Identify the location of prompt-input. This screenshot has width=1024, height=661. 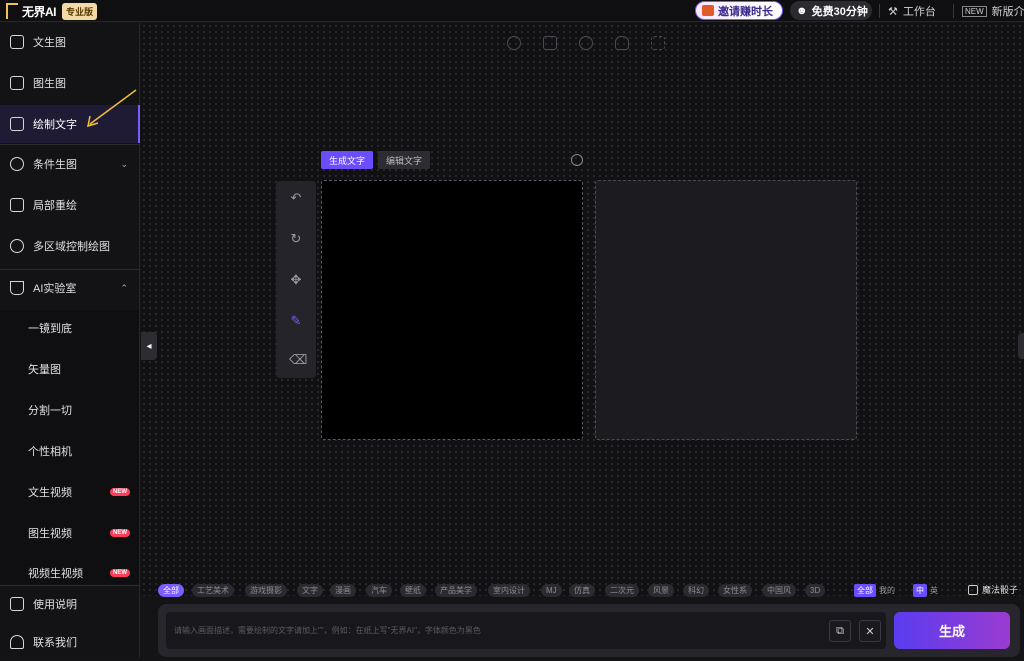
(526, 630).